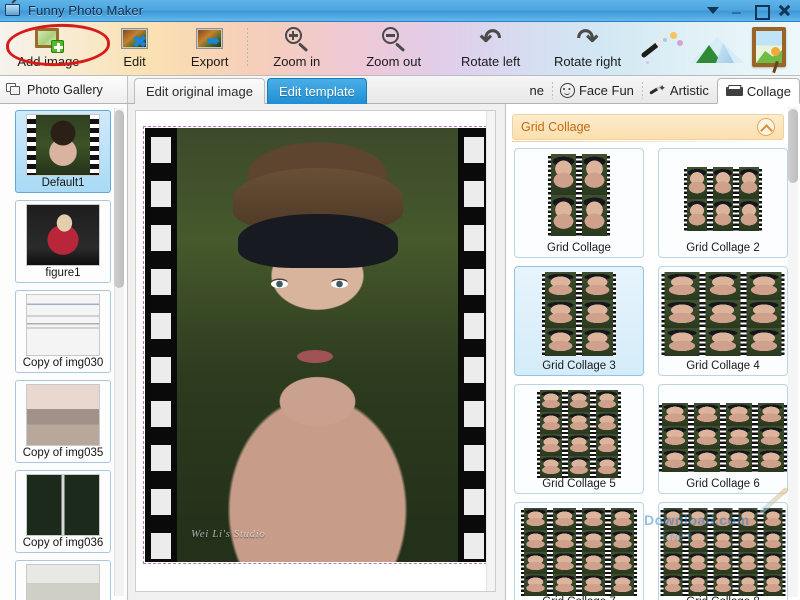 Image resolution: width=800 pixels, height=600 pixels. Describe the element at coordinates (648, 141) in the screenshot. I see `group-divider` at that location.